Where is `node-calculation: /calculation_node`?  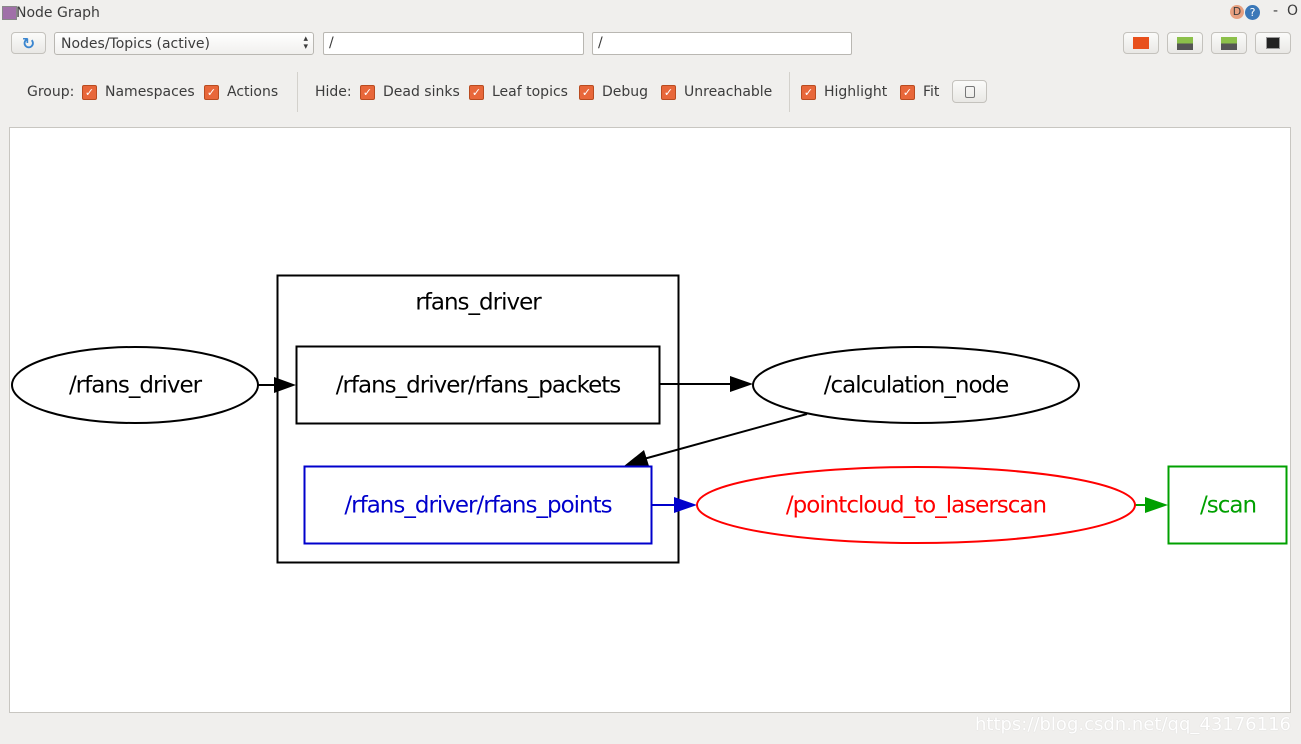 node-calculation: /calculation_node is located at coordinates (916, 385).